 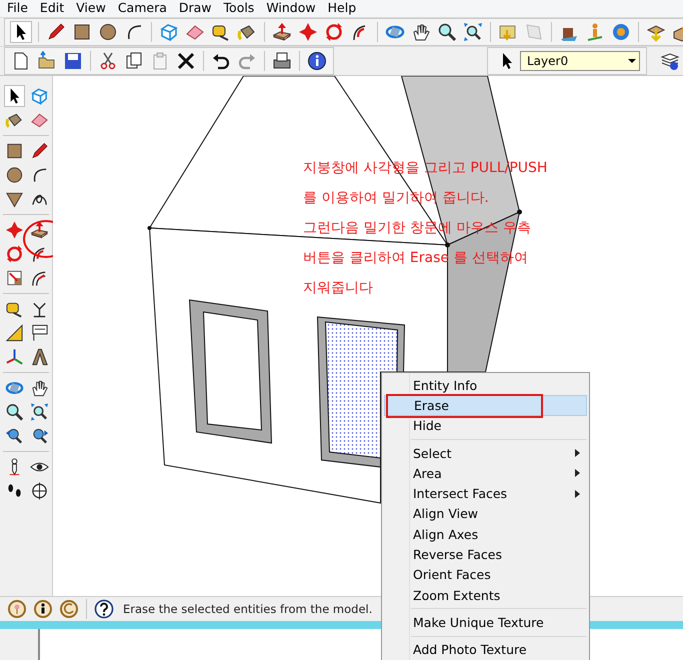 What do you see at coordinates (43, 609) in the screenshot?
I see `person-badge-icon` at bounding box center [43, 609].